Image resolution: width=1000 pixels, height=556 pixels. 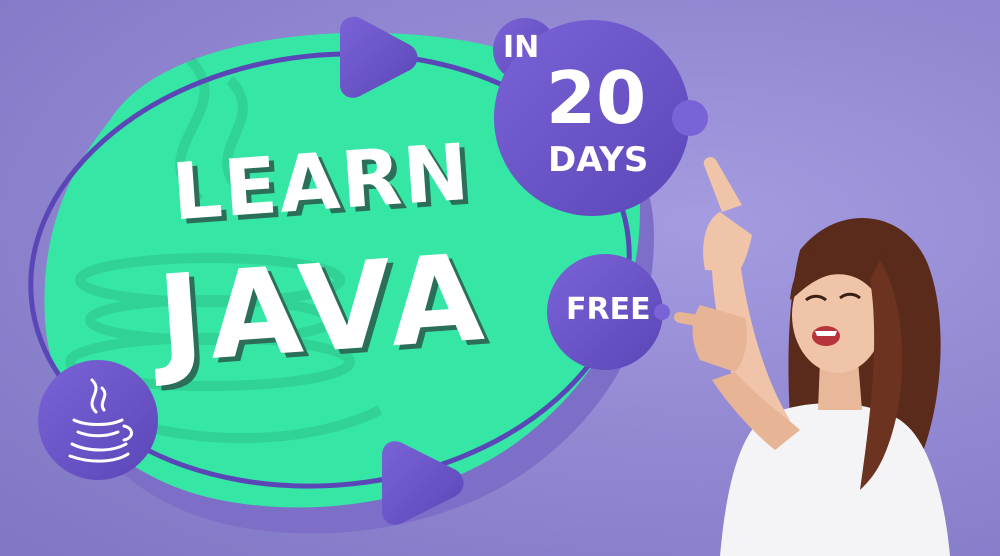 What do you see at coordinates (662, 312) in the screenshot?
I see `free-bubble-dot` at bounding box center [662, 312].